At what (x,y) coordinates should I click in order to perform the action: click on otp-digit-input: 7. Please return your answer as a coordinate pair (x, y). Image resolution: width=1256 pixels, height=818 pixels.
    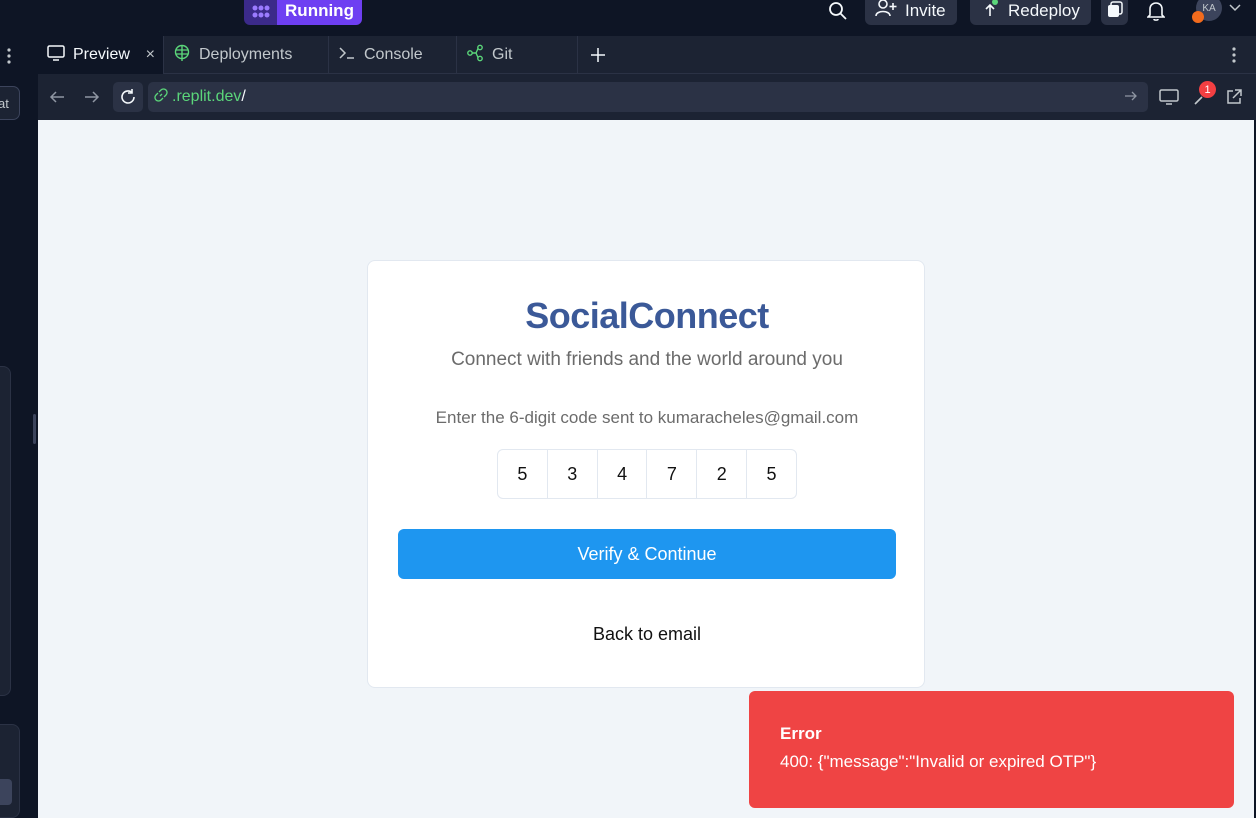
    Looking at the image, I should click on (672, 474).